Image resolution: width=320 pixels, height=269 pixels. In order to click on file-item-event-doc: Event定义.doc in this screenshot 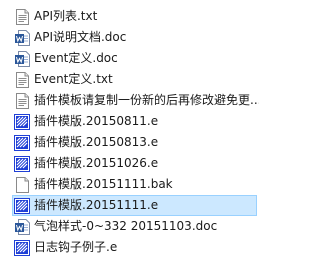, I will do `click(129, 58)`.